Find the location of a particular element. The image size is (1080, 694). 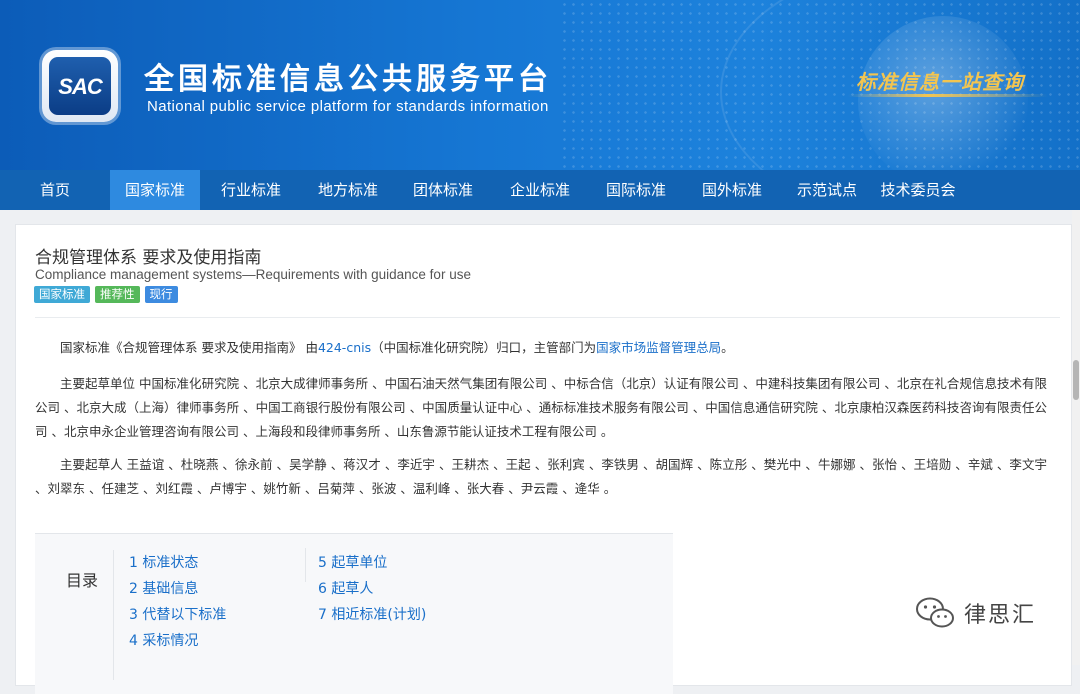

nav-pilot-demonstration: 示范试点 is located at coordinates (827, 190).